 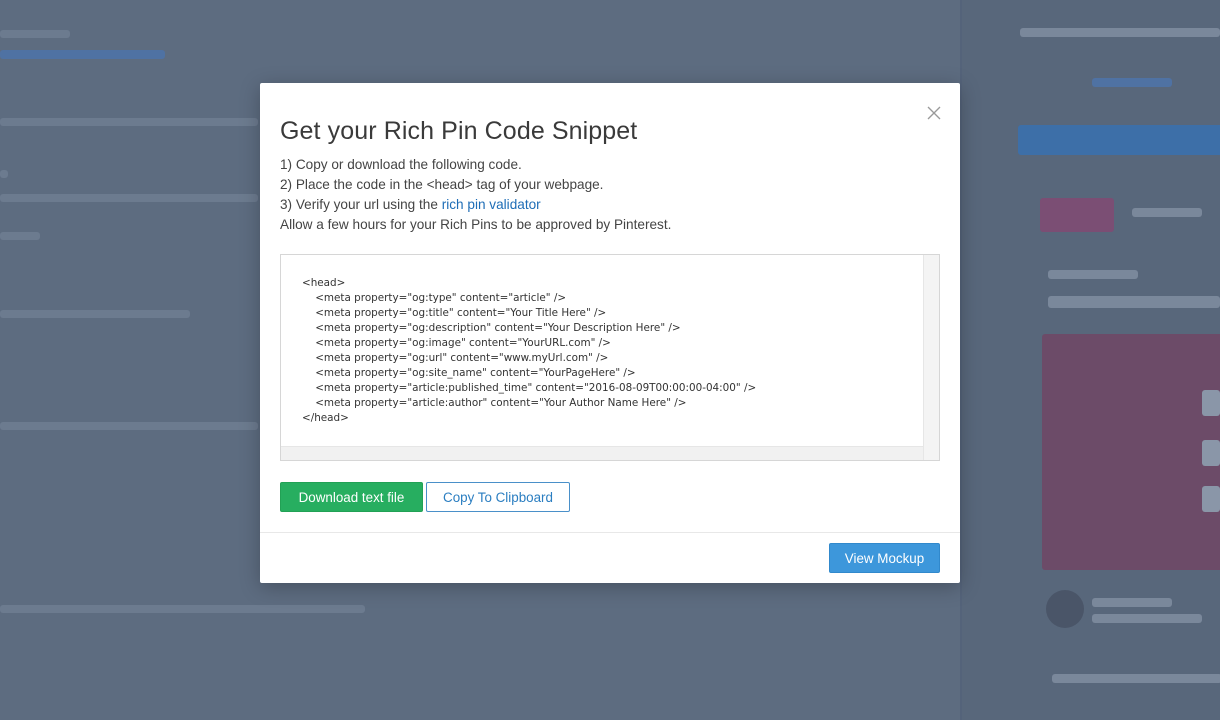 I want to click on code-line: <head>, so click(x=324, y=283).